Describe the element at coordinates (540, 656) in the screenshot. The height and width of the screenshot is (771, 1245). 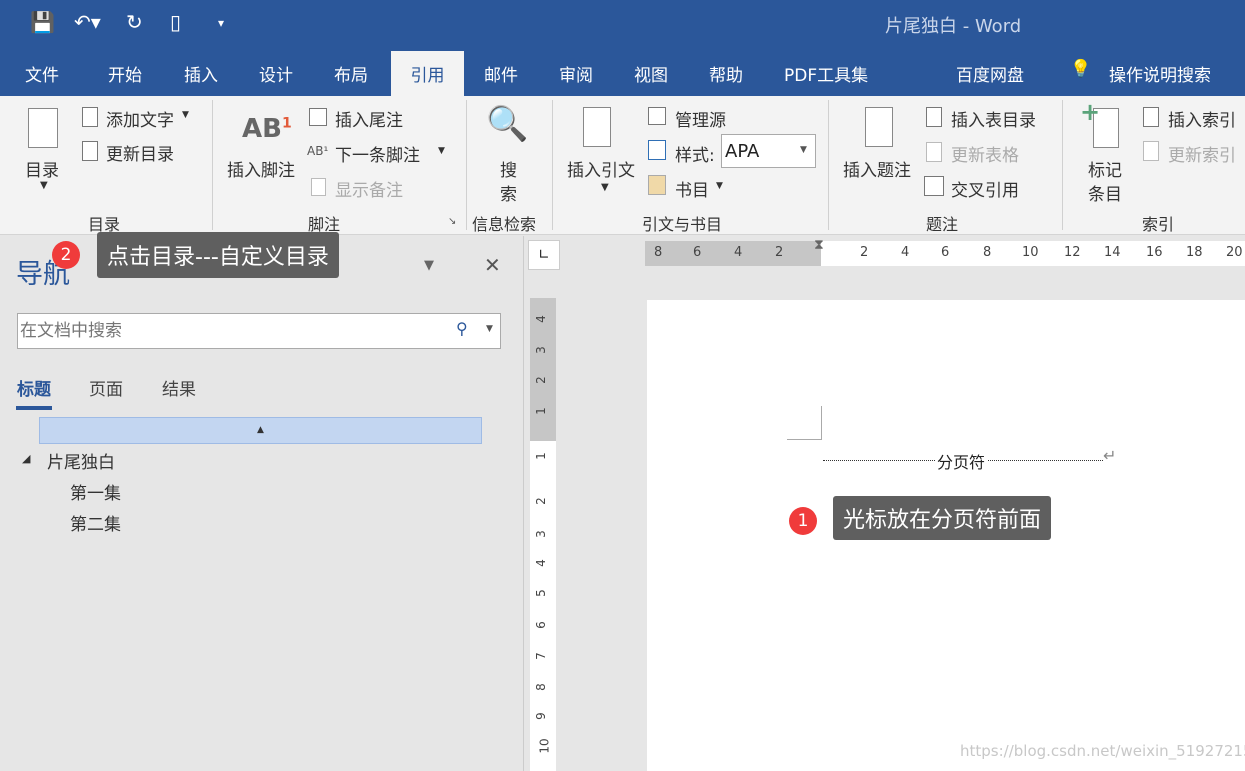
I see `ruler-tick-label: 7` at that location.